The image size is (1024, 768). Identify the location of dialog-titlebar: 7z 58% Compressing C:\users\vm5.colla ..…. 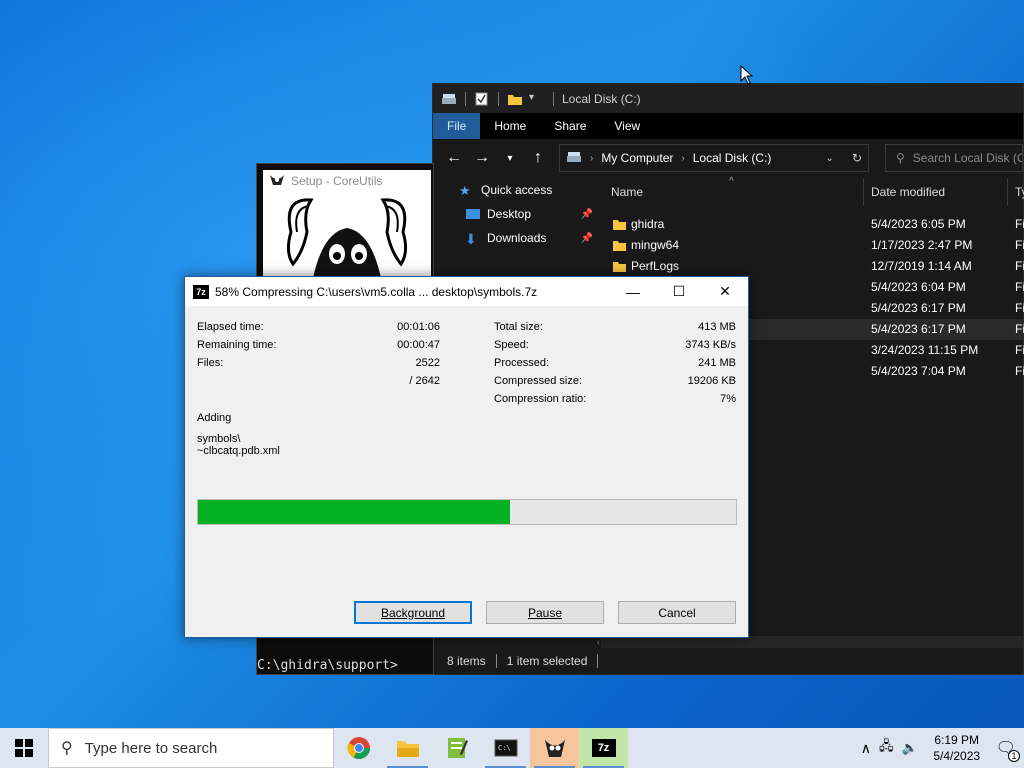
(466, 291).